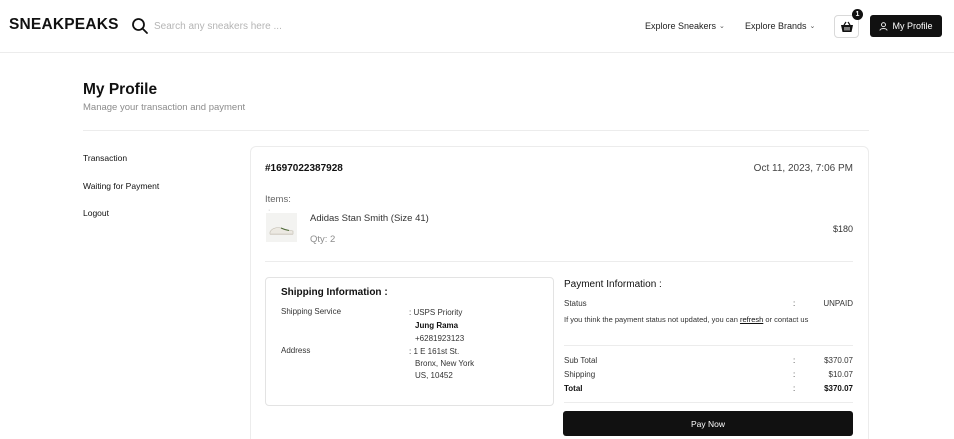 The height and width of the screenshot is (439, 954). What do you see at coordinates (846, 26) in the screenshot?
I see `basket-icon` at bounding box center [846, 26].